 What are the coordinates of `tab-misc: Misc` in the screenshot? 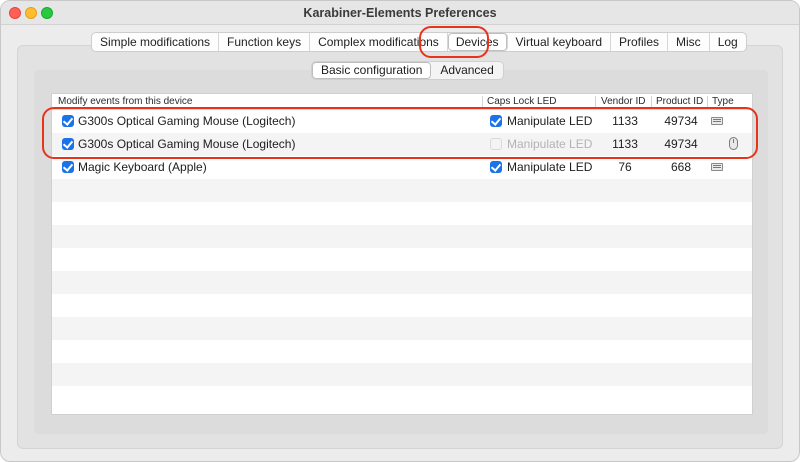 It's located at (689, 42).